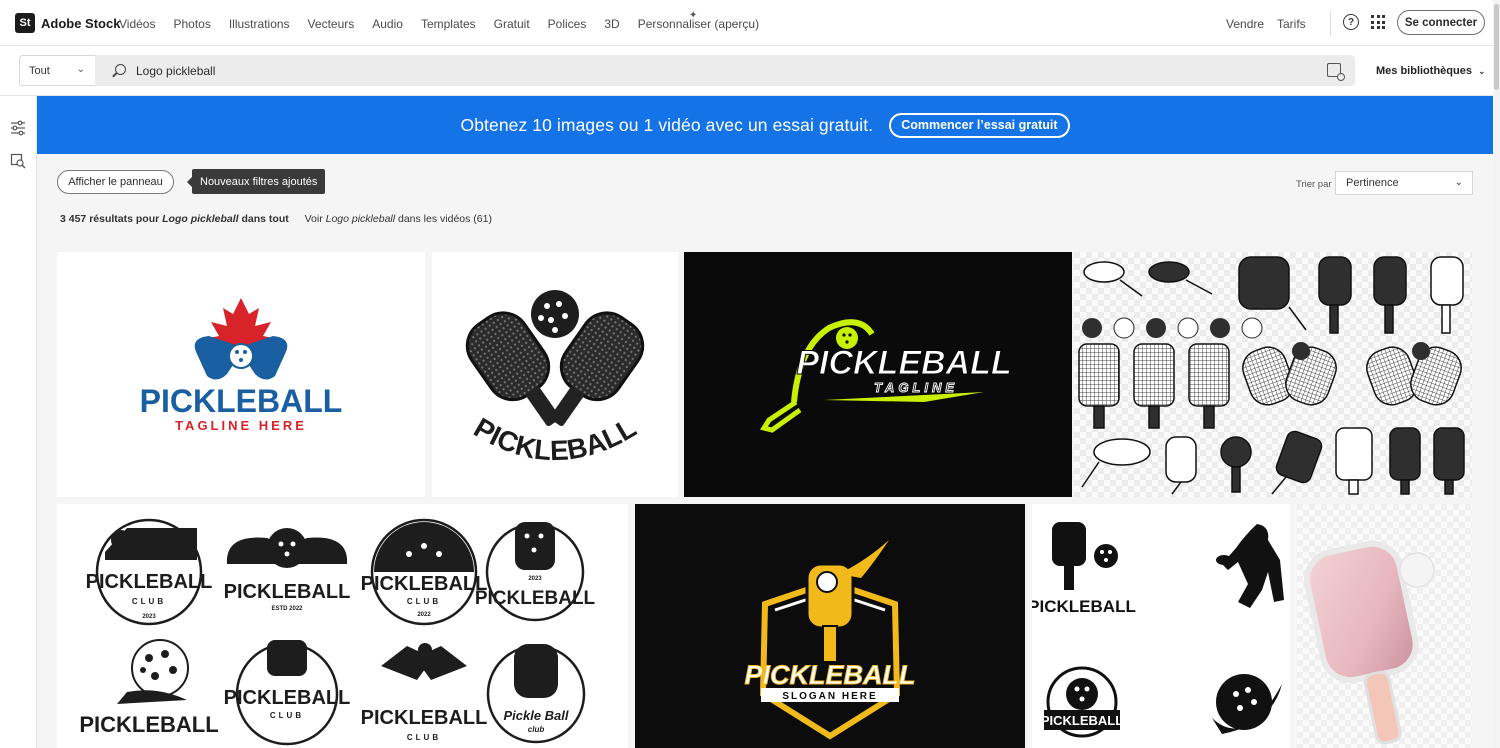 The width and height of the screenshot is (1500, 748). I want to click on gold-shield-pickleball-logo: PICKLEBALL SLOGAN HERE, so click(830, 640).